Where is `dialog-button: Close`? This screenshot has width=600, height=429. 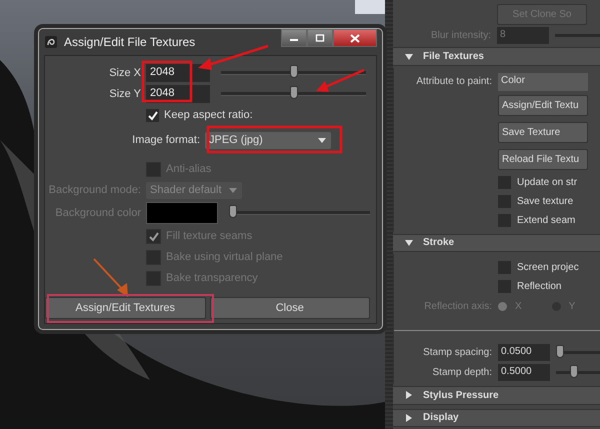
dialog-button: Close is located at coordinates (290, 308).